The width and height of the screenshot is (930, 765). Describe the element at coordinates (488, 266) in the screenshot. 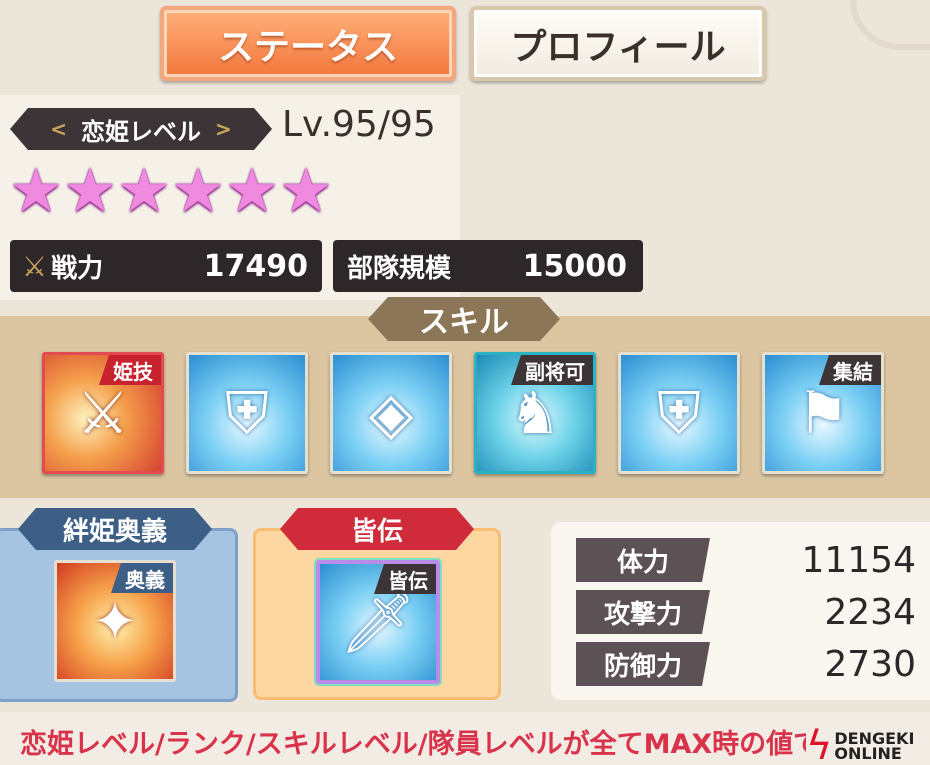

I see `troop-stat: 部隊規模 15000` at that location.